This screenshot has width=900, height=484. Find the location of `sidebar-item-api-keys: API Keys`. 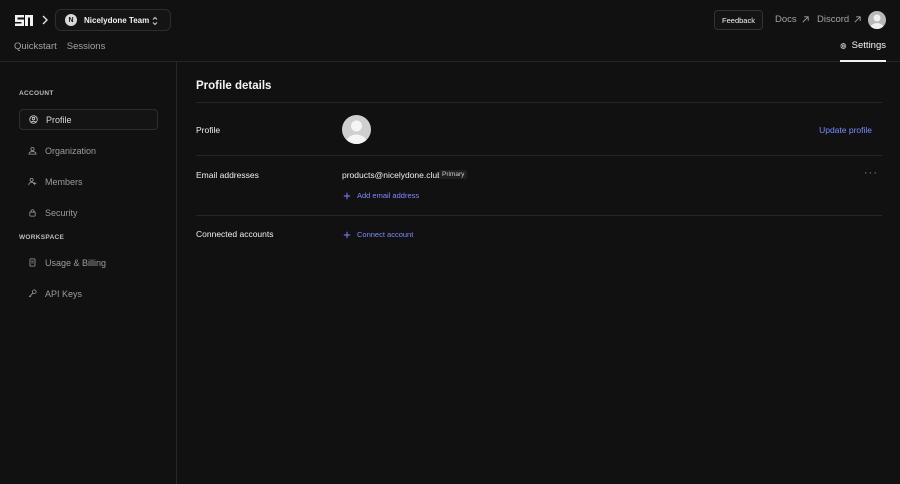

sidebar-item-api-keys: API Keys is located at coordinates (88, 293).